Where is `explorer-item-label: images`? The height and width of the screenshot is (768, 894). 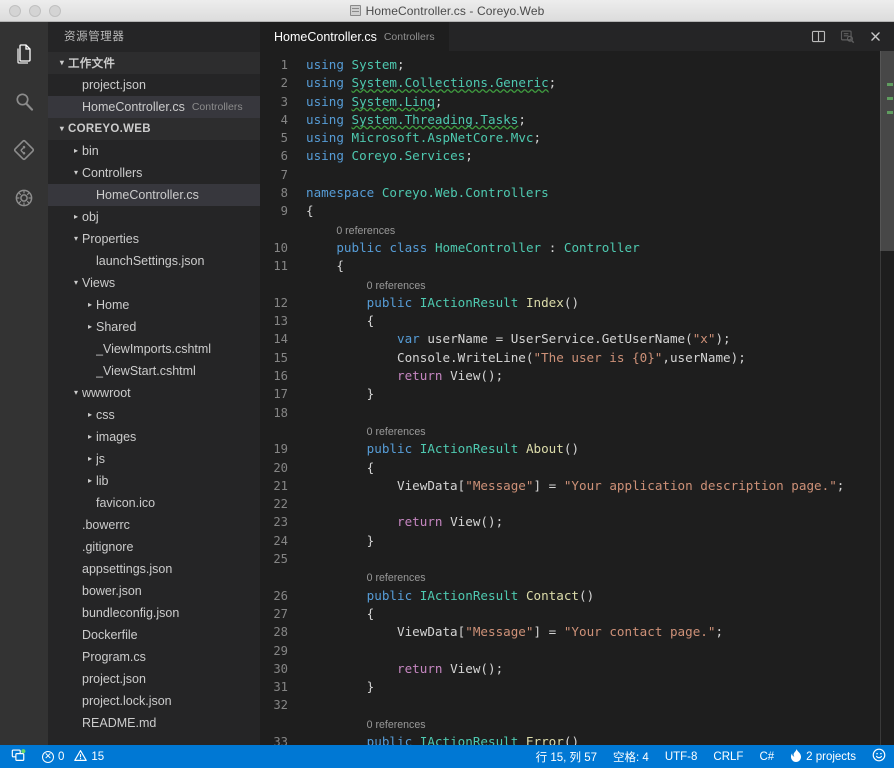 explorer-item-label: images is located at coordinates (116, 437).